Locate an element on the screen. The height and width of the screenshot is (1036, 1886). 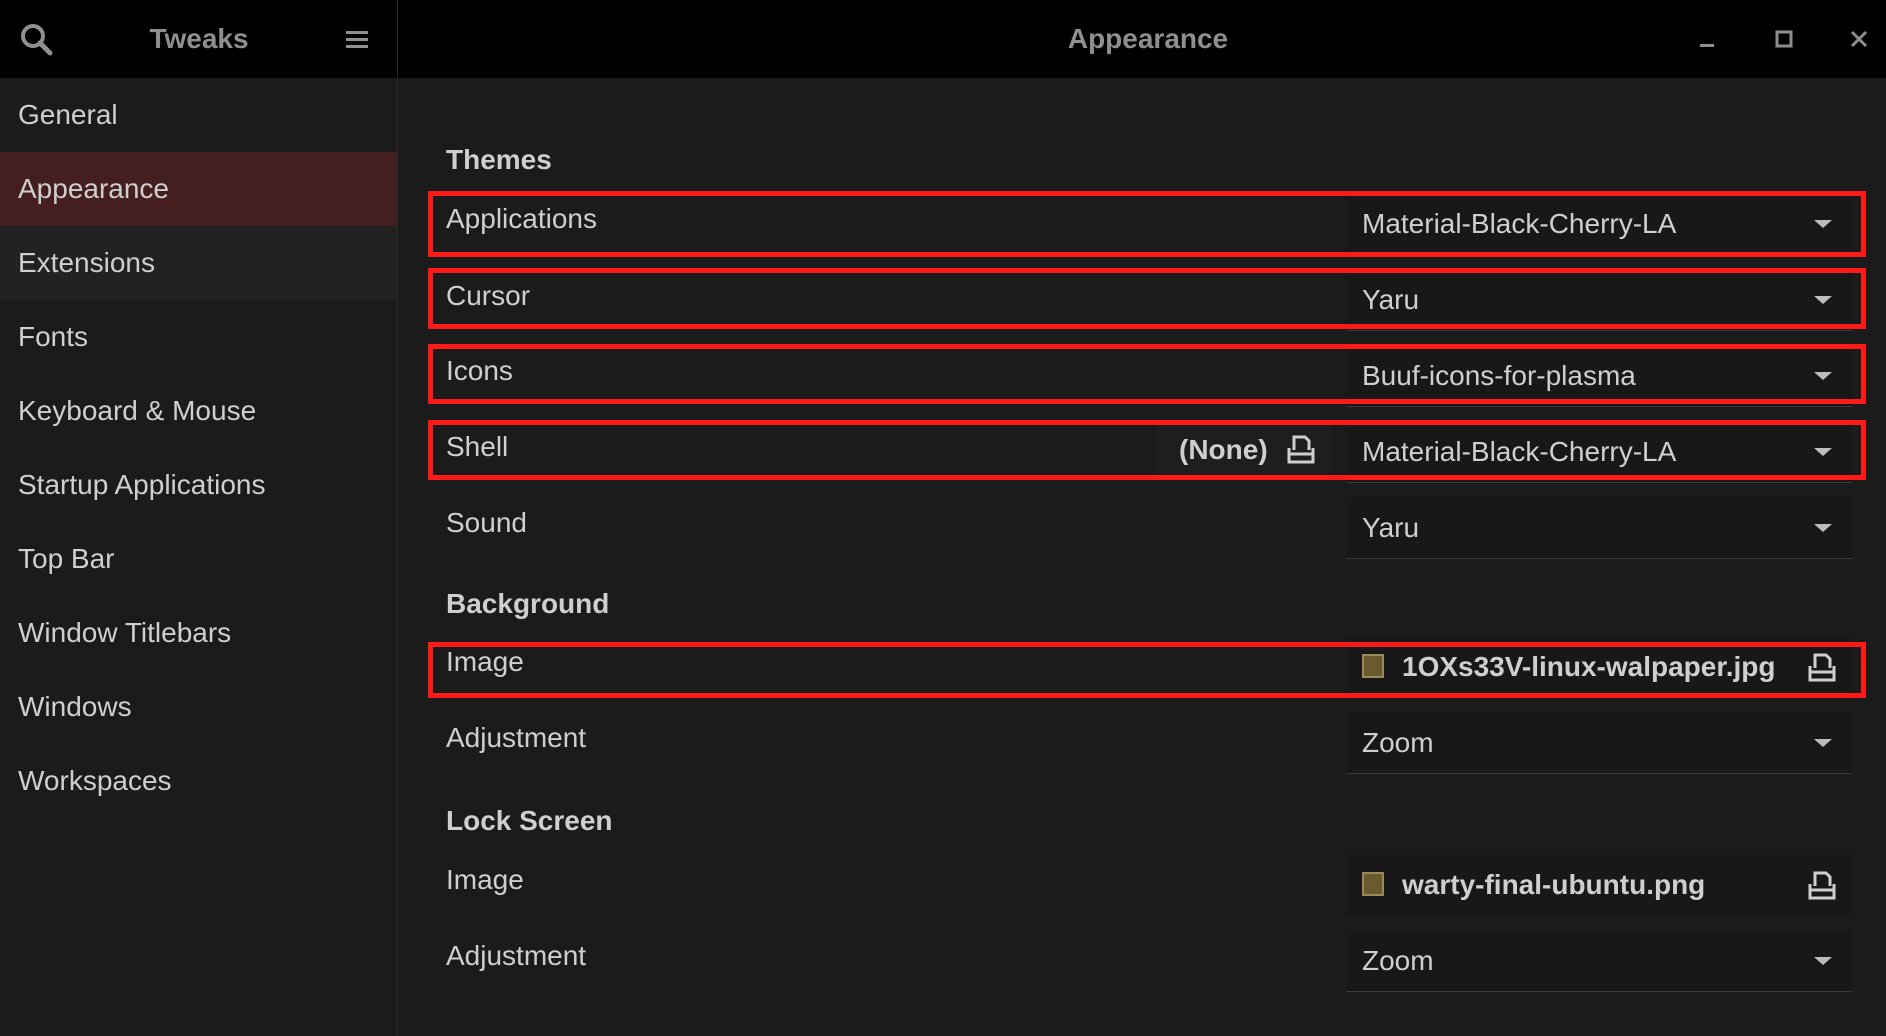
icons-theme-dropdown: Buuf-icons-for-plasma is located at coordinates (1599, 376).